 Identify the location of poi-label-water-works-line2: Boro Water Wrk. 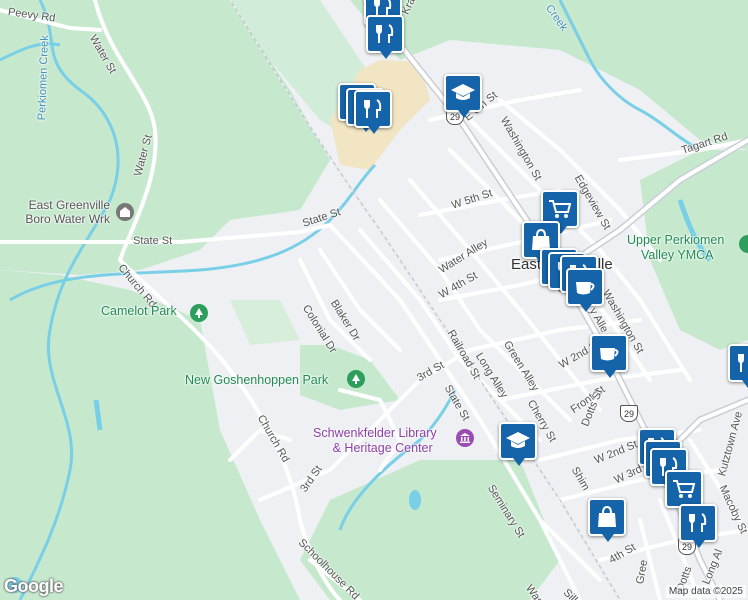
(67, 219).